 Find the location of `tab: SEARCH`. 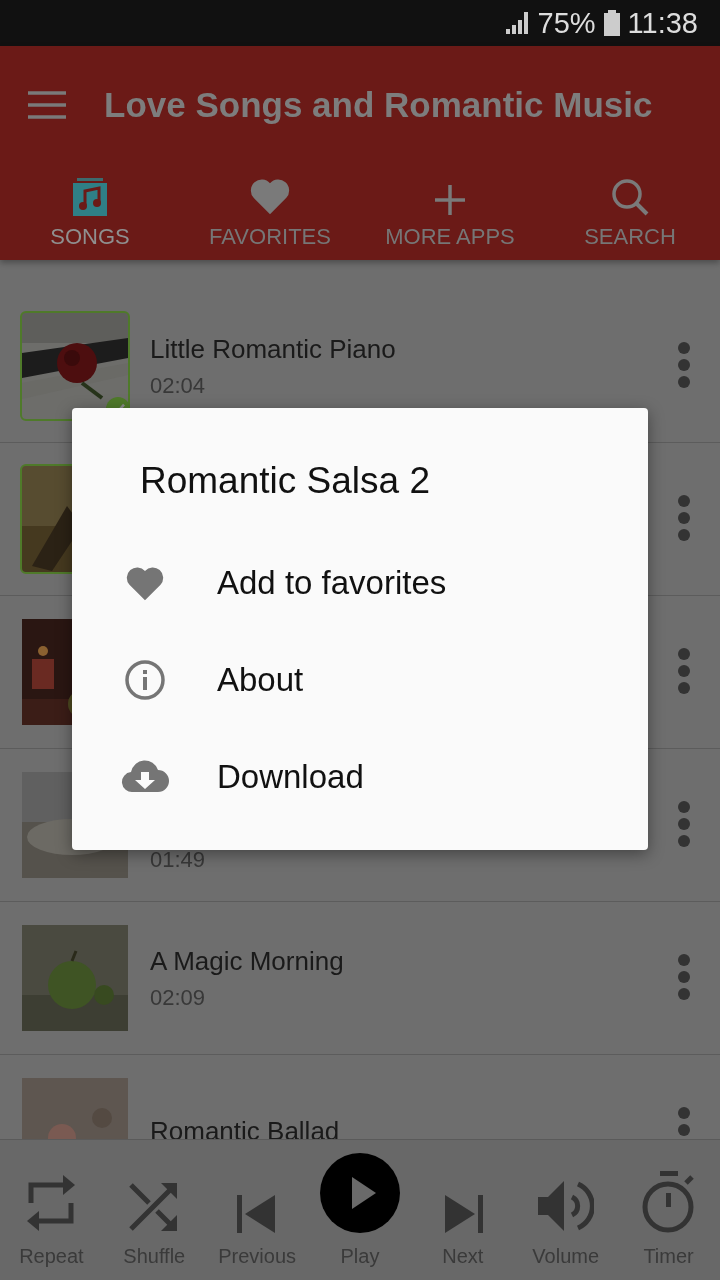

tab: SEARCH is located at coordinates (630, 207).